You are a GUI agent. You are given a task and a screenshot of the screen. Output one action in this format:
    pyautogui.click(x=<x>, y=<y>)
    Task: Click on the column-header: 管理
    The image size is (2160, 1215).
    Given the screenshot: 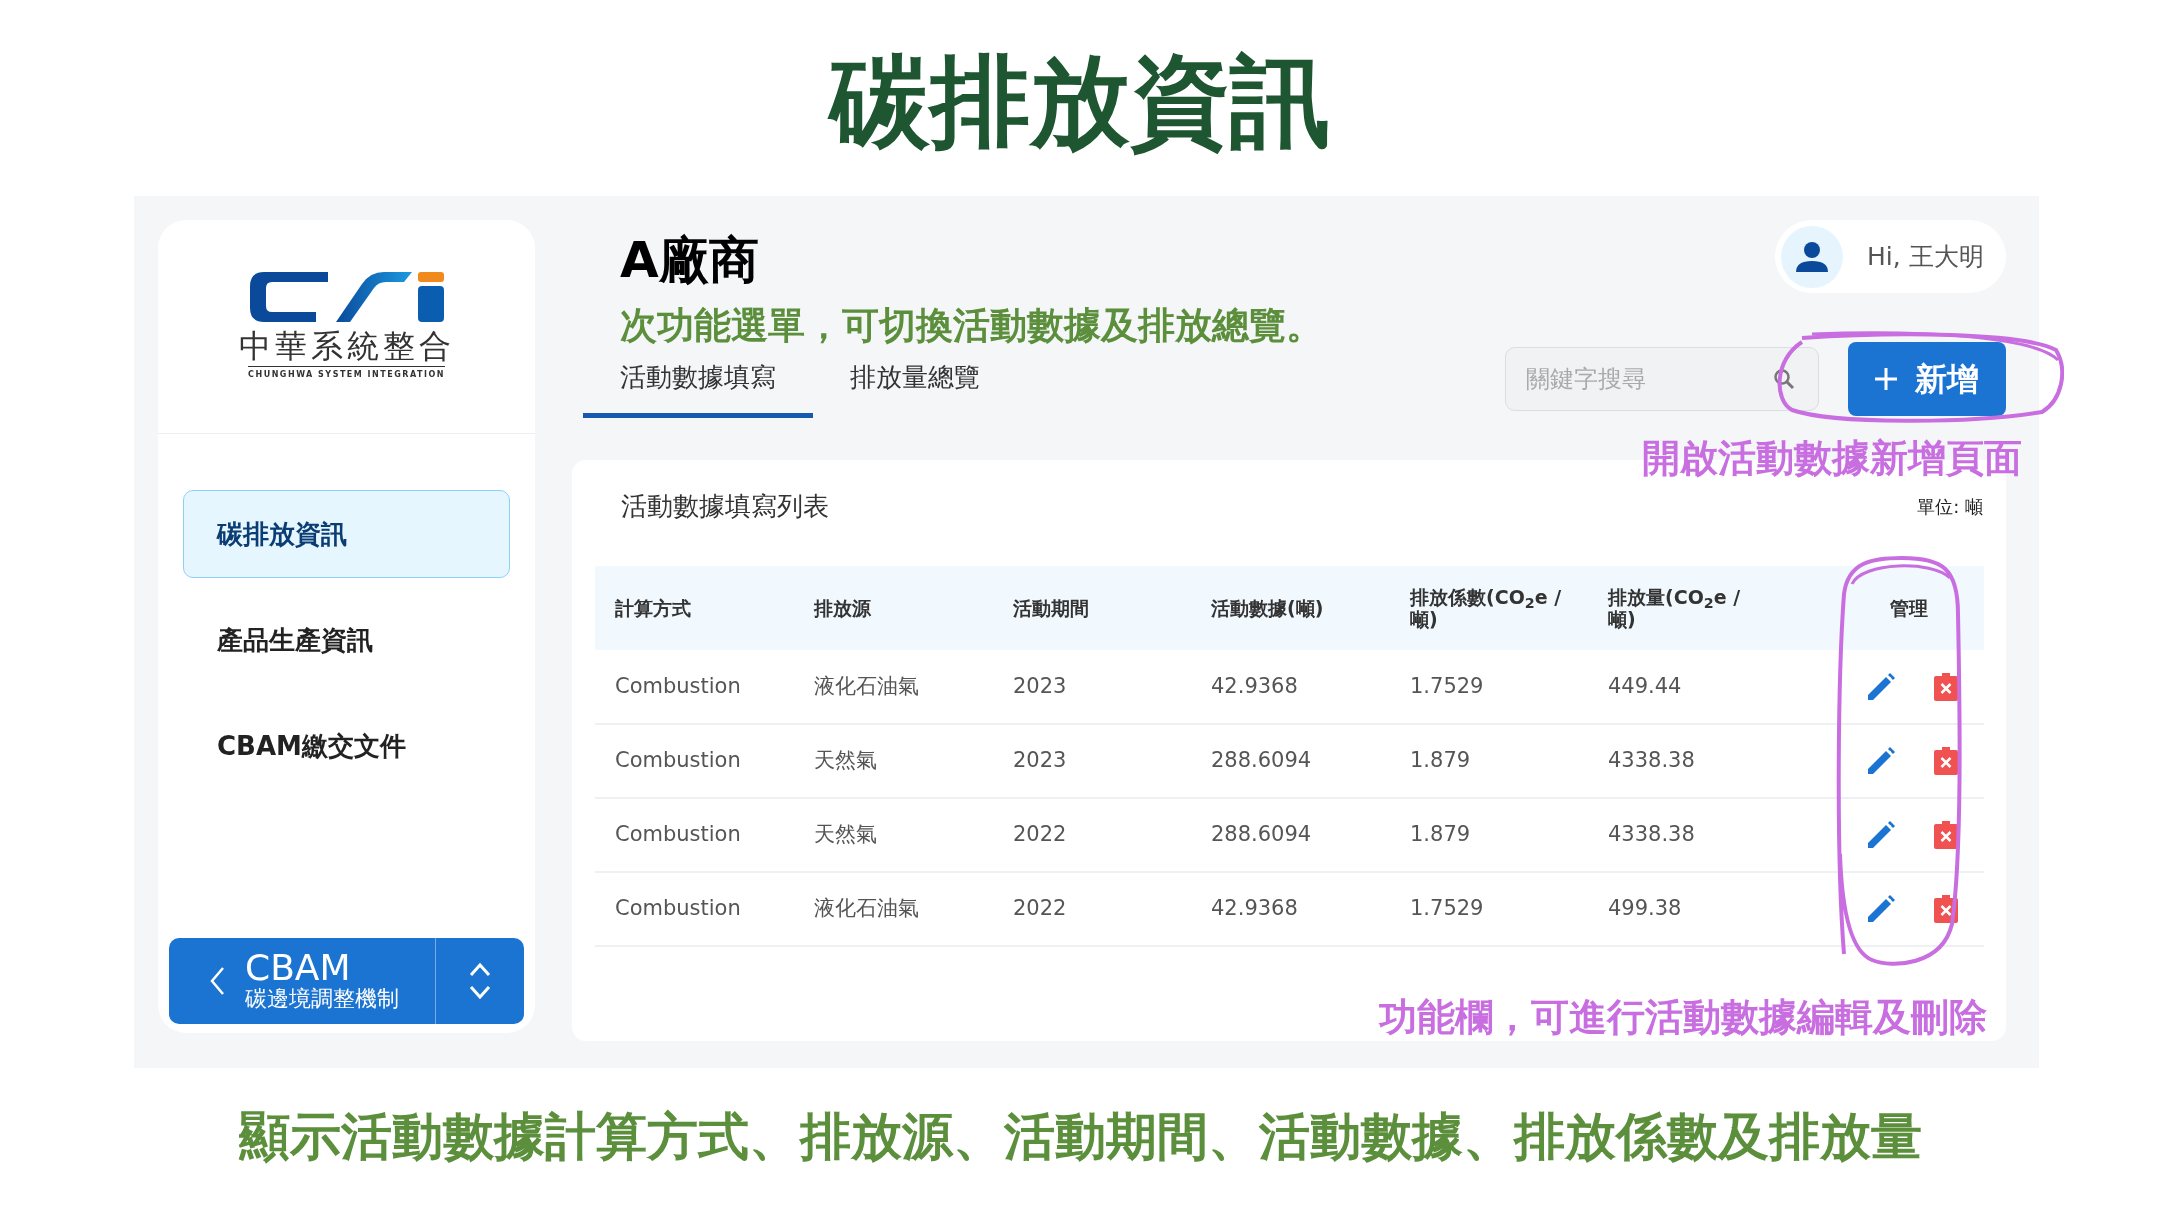 What is the action you would take?
    pyautogui.click(x=1909, y=608)
    